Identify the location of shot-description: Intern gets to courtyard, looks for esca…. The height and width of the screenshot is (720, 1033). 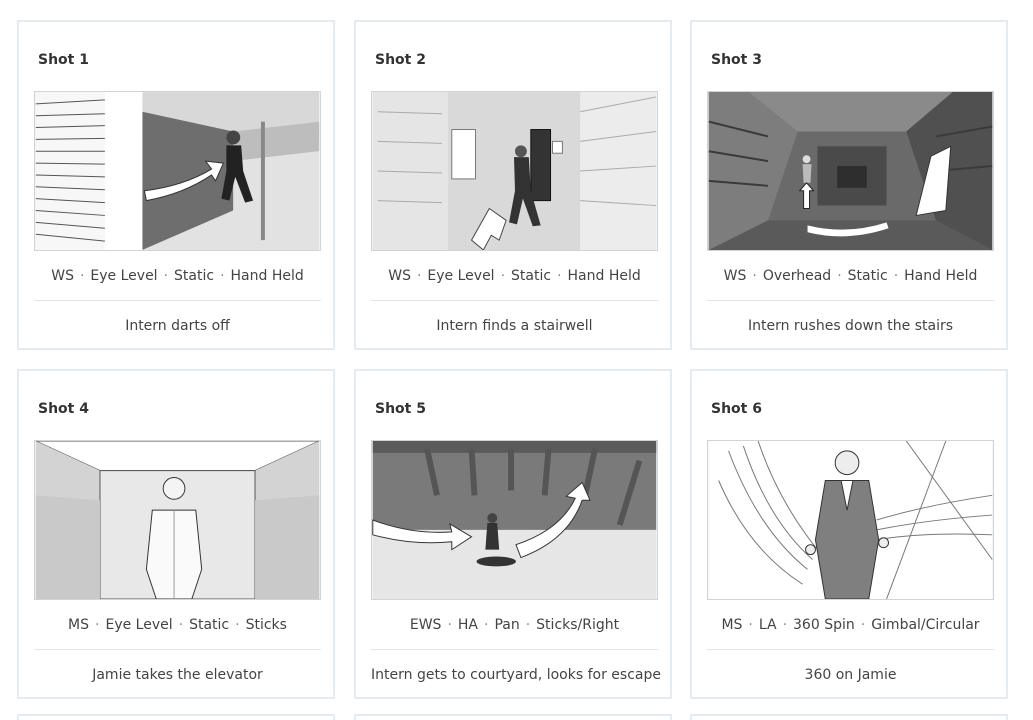
(516, 675).